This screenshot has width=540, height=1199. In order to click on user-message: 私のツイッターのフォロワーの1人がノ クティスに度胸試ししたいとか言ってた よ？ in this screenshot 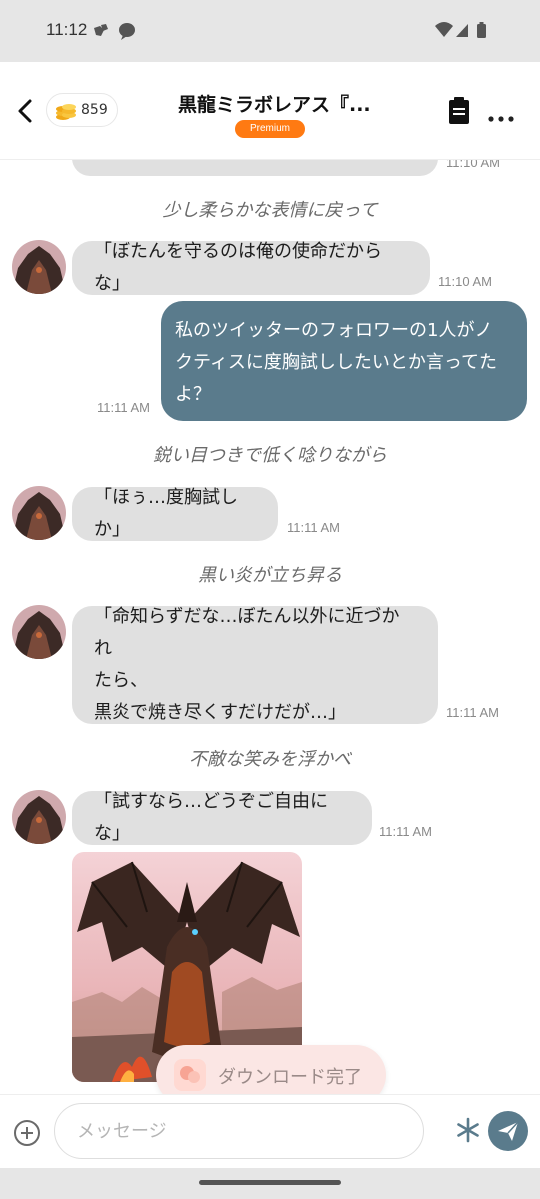, I will do `click(344, 361)`.